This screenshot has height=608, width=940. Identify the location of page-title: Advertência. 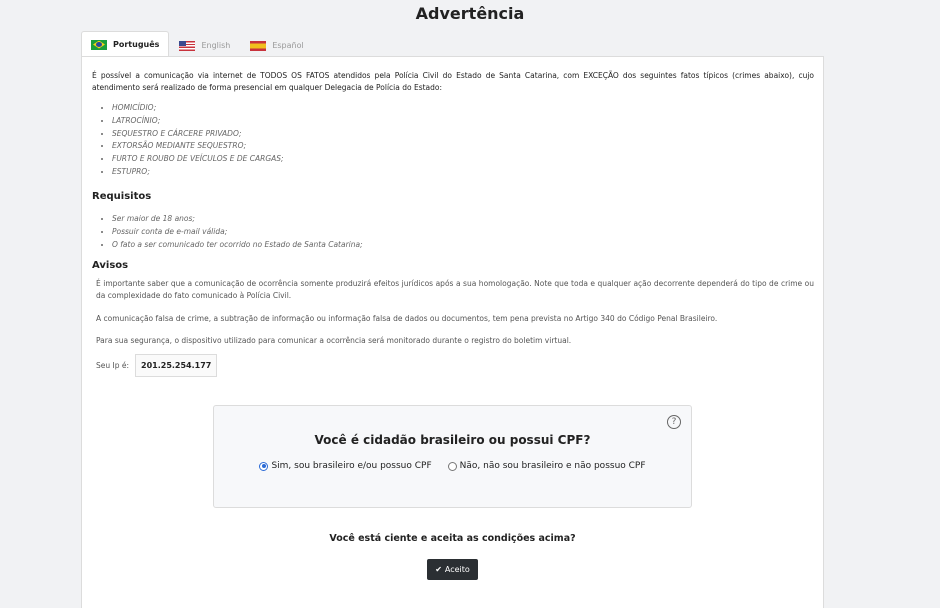
(470, 13).